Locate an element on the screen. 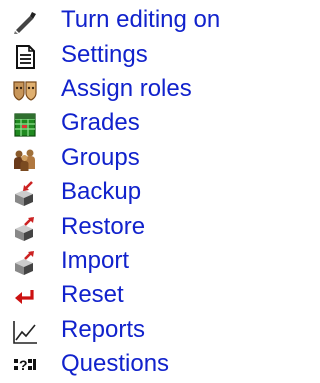  restore-icon is located at coordinates (25, 229).